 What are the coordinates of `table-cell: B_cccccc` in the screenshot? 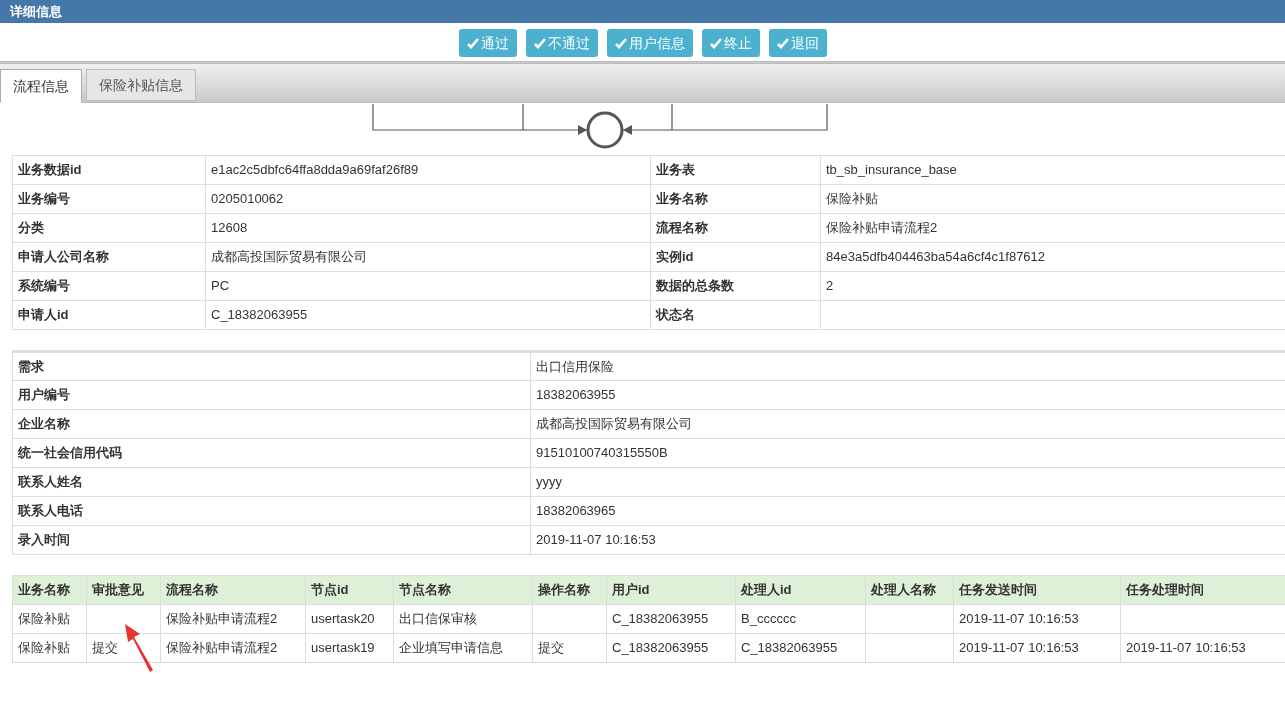 It's located at (800, 619).